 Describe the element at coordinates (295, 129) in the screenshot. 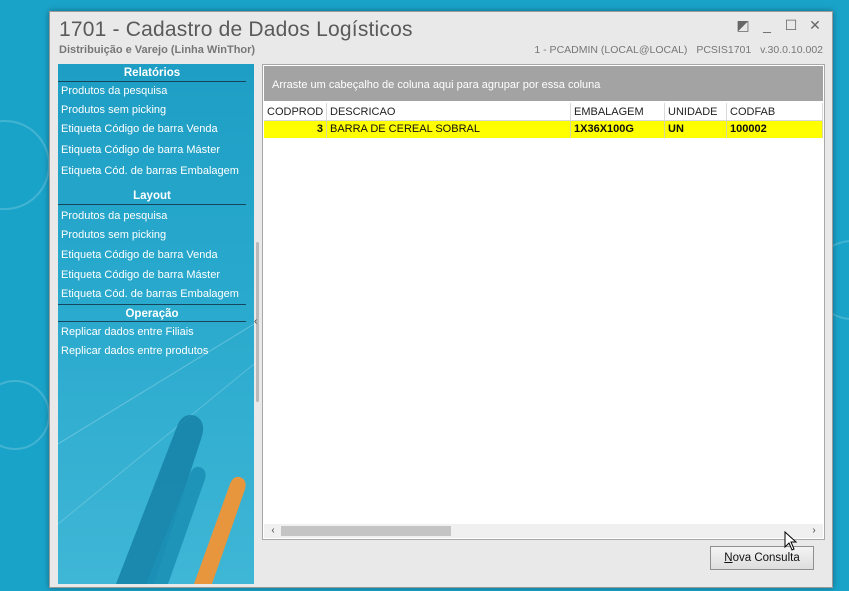

I see `cell-codprod: 3` at that location.